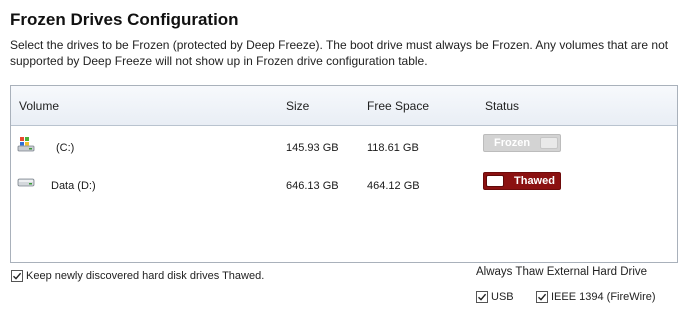 Image resolution: width=680 pixels, height=318 pixels. Describe the element at coordinates (39, 106) in the screenshot. I see `column-header-volume: Volume` at that location.